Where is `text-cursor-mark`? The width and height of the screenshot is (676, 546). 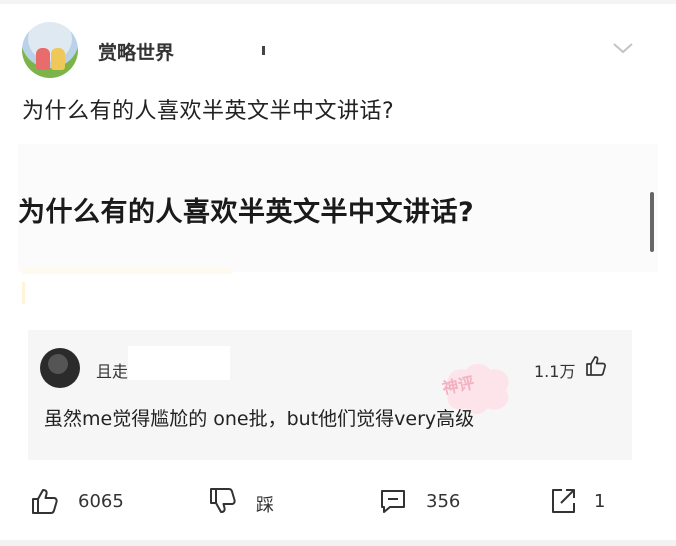
text-cursor-mark is located at coordinates (263, 50).